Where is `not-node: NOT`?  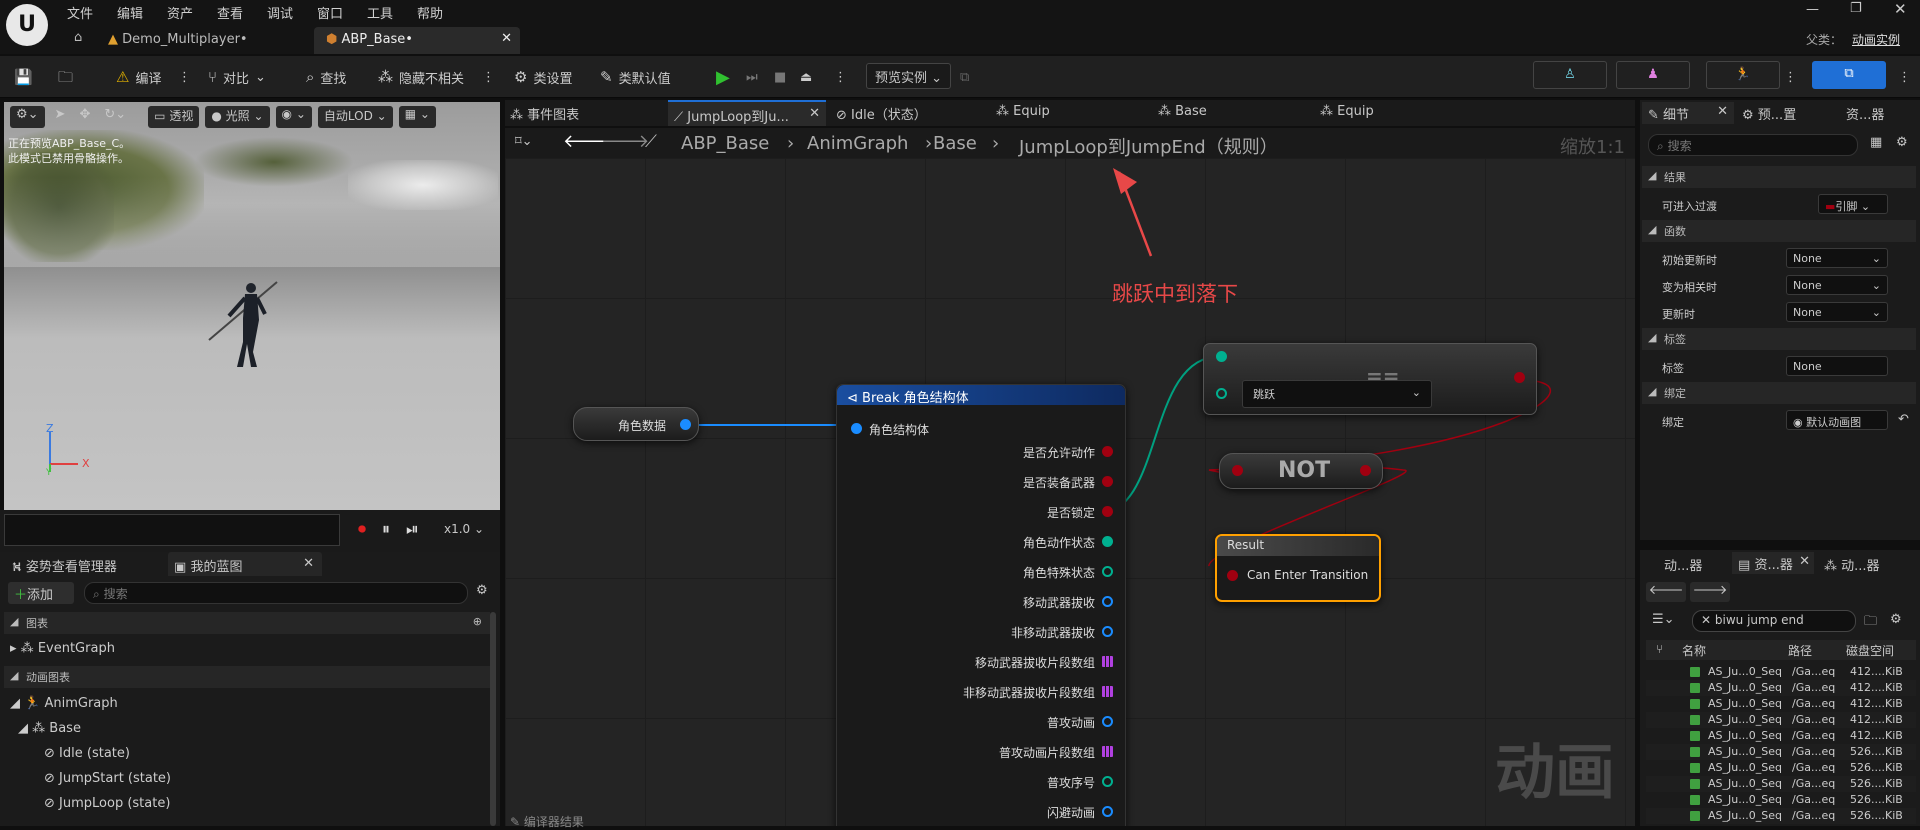 not-node: NOT is located at coordinates (1301, 471).